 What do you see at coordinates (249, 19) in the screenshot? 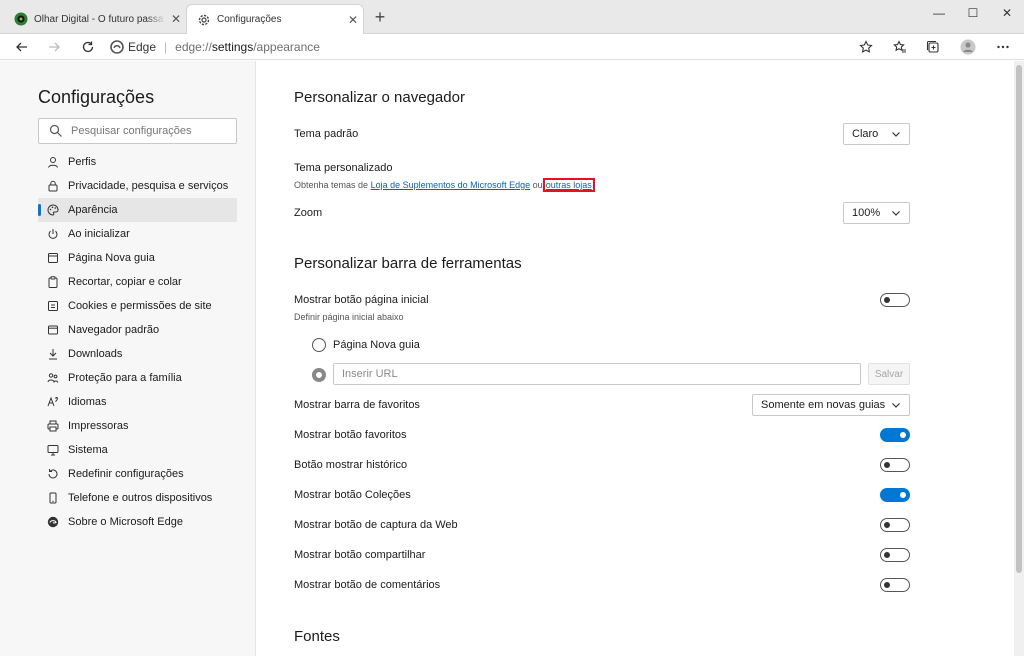
I see `tab-title: Configurações` at bounding box center [249, 19].